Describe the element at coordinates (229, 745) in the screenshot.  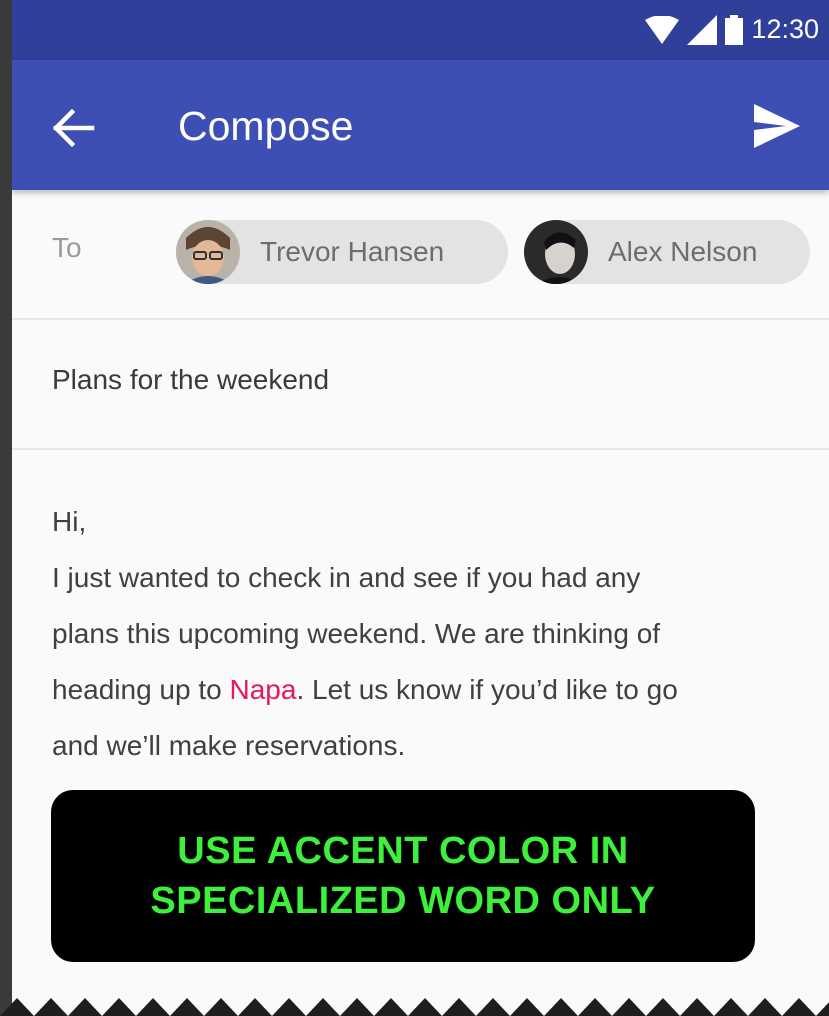
I see `body-line: and we’ll make reservations.` at that location.